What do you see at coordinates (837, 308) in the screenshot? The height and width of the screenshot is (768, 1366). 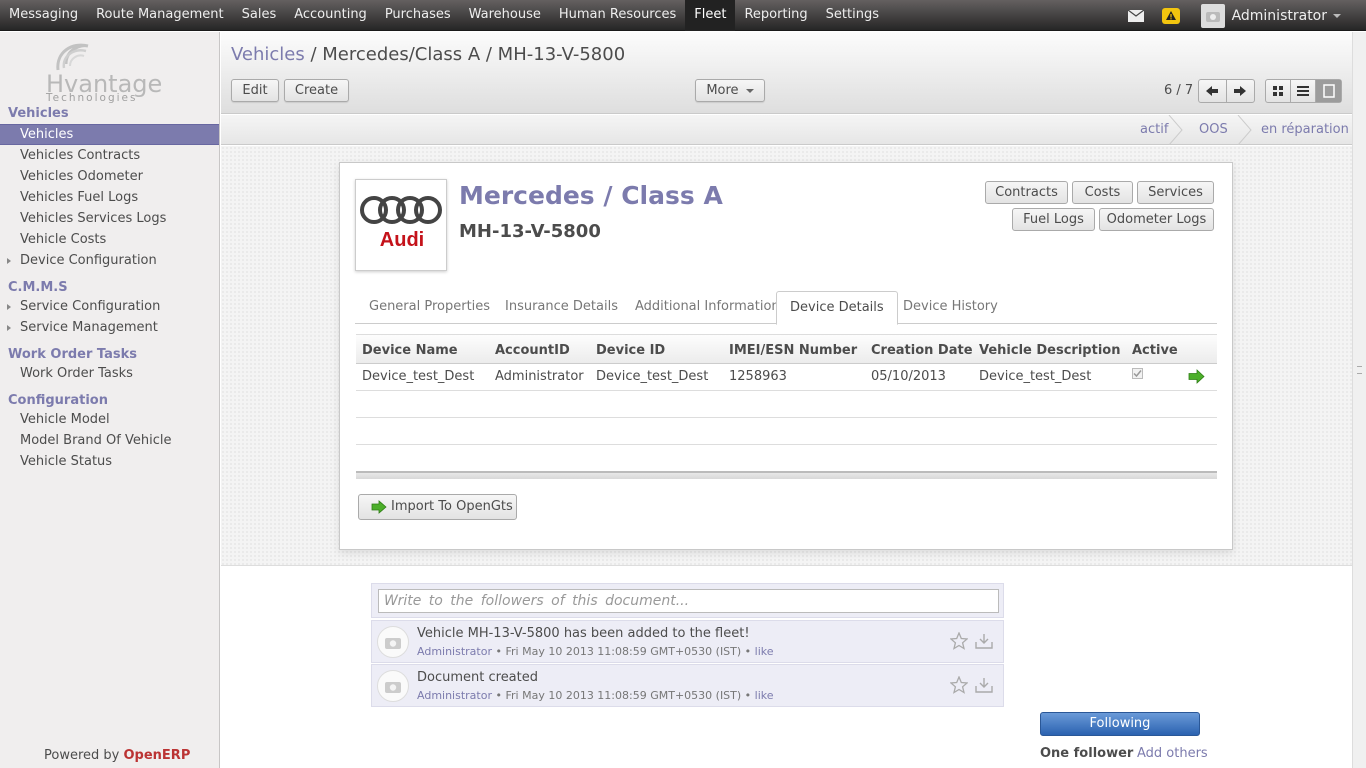 I see `tab-device-details: Device Details` at bounding box center [837, 308].